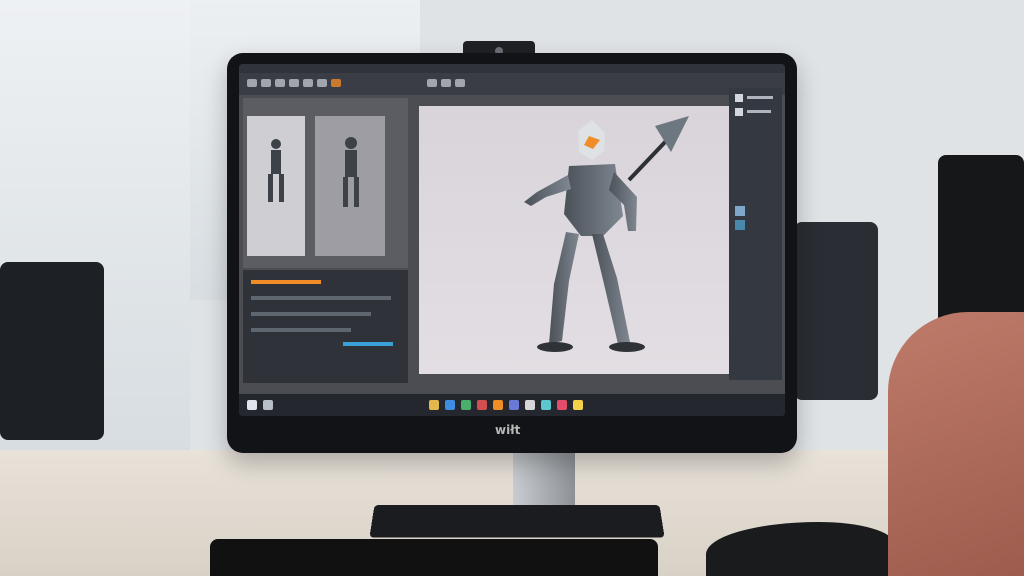 Image resolution: width=1024 pixels, height=576 pixels. Describe the element at coordinates (739, 112) in the screenshot. I see `layers-icon` at that location.